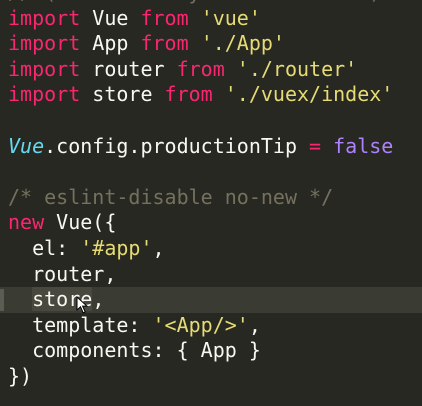 The image size is (422, 406). Describe the element at coordinates (297, 68) in the screenshot. I see `code-token: './router'` at that location.